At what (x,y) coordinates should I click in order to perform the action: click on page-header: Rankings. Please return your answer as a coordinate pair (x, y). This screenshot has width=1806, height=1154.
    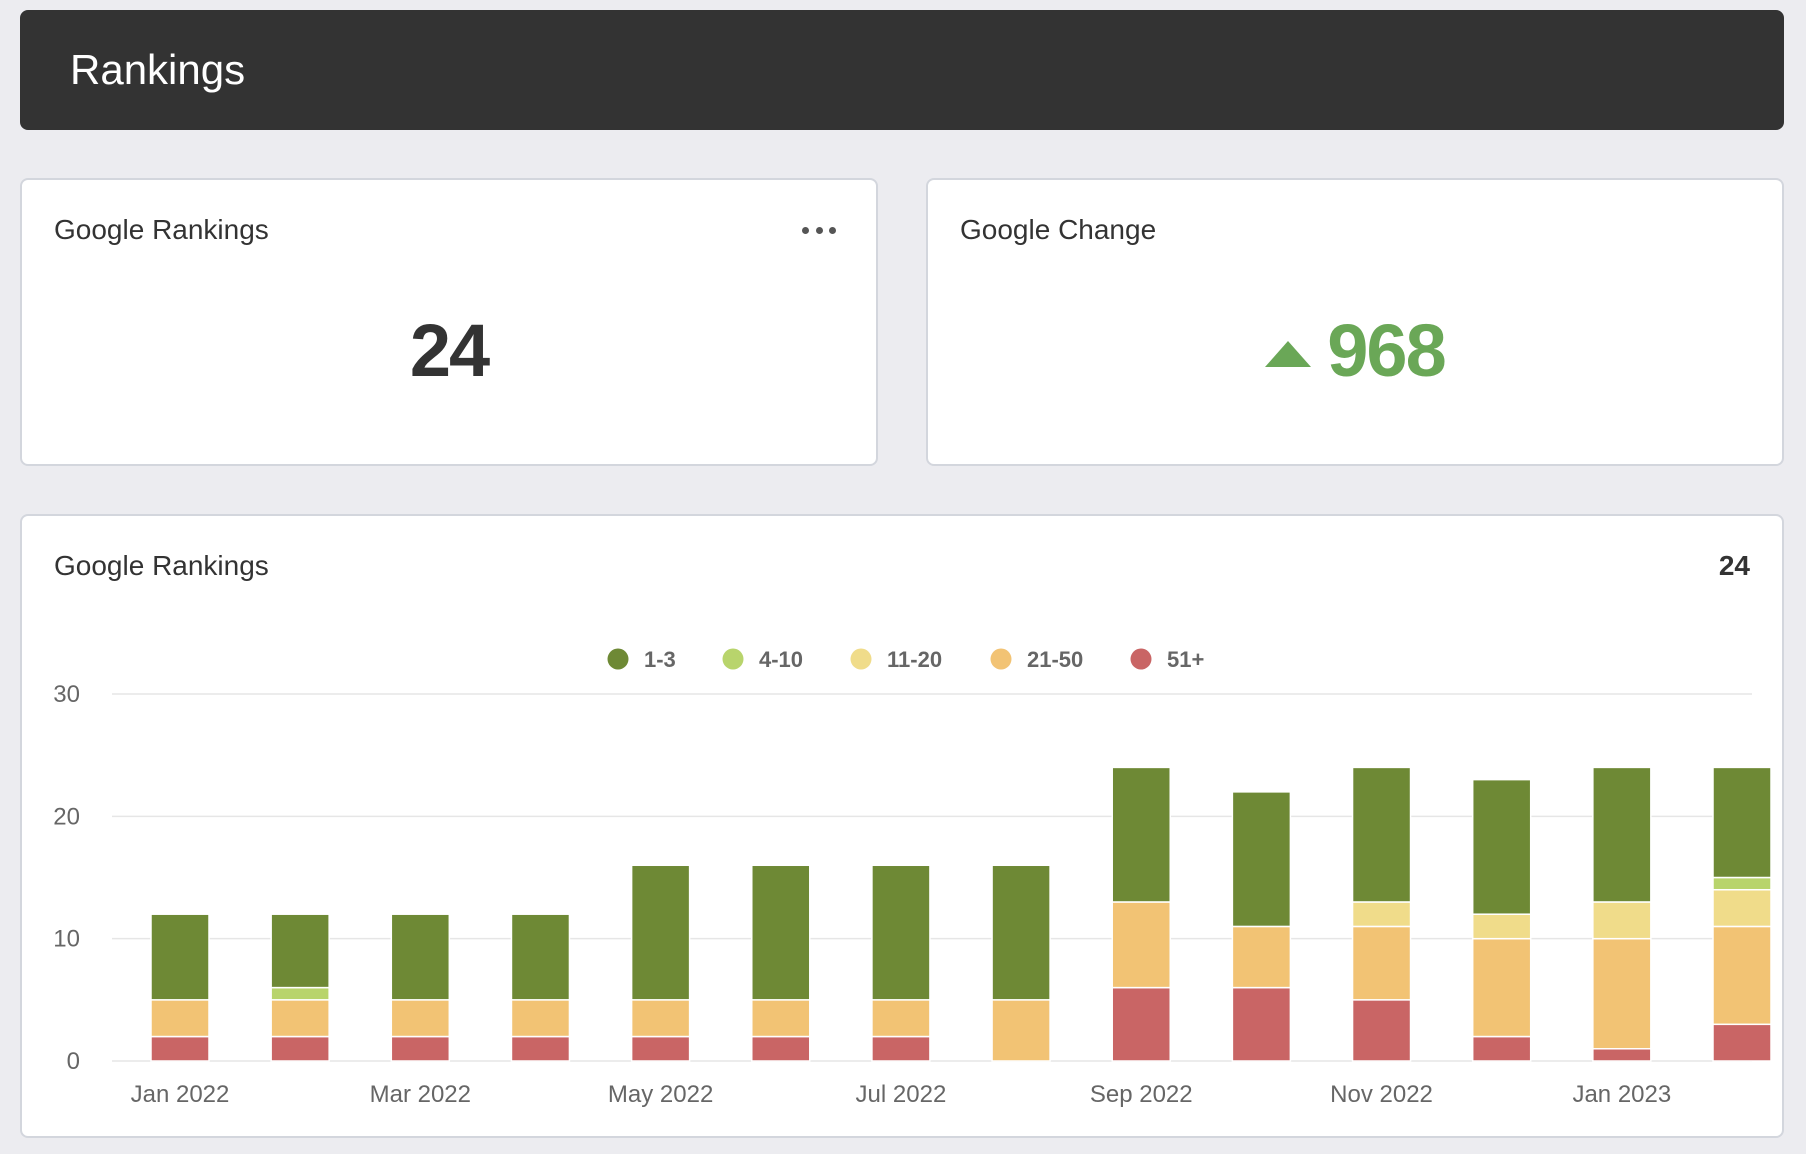
    Looking at the image, I should click on (902, 70).